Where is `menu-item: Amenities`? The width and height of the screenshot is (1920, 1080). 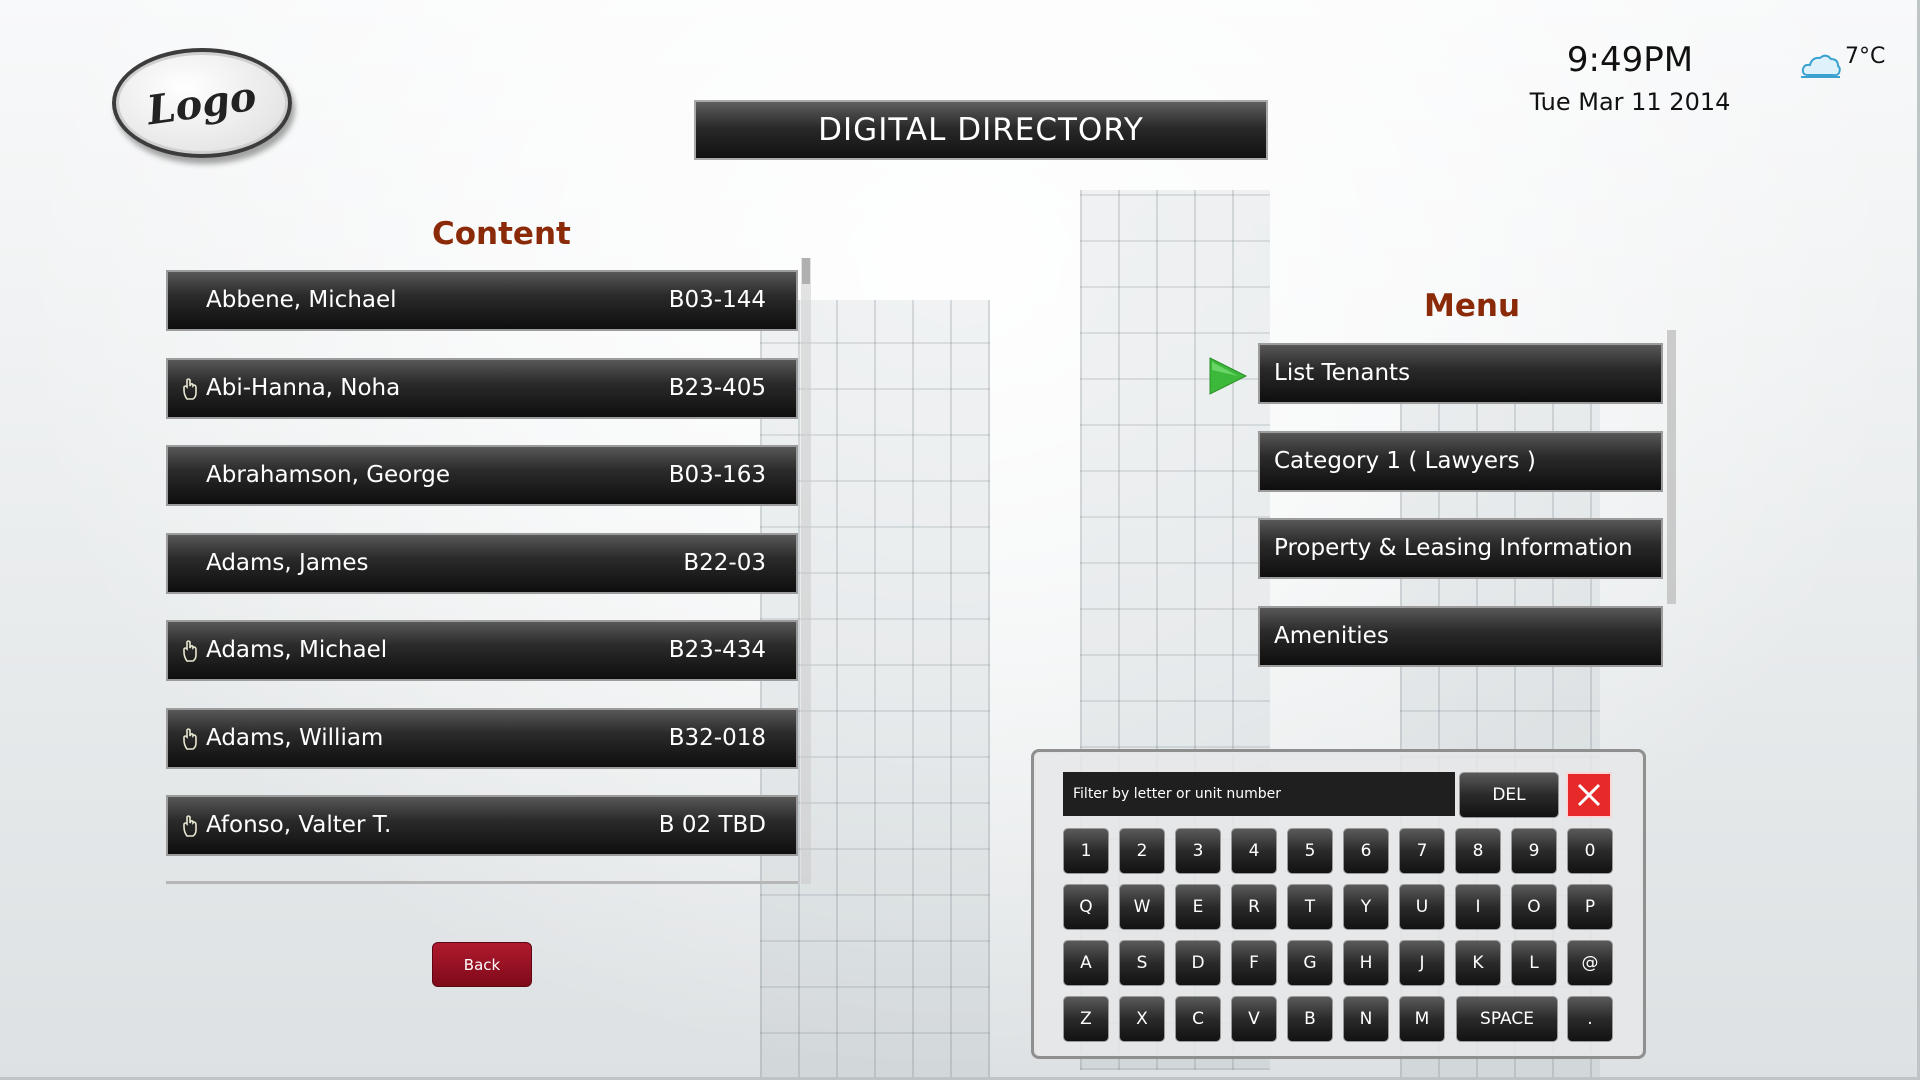 menu-item: Amenities is located at coordinates (1460, 636).